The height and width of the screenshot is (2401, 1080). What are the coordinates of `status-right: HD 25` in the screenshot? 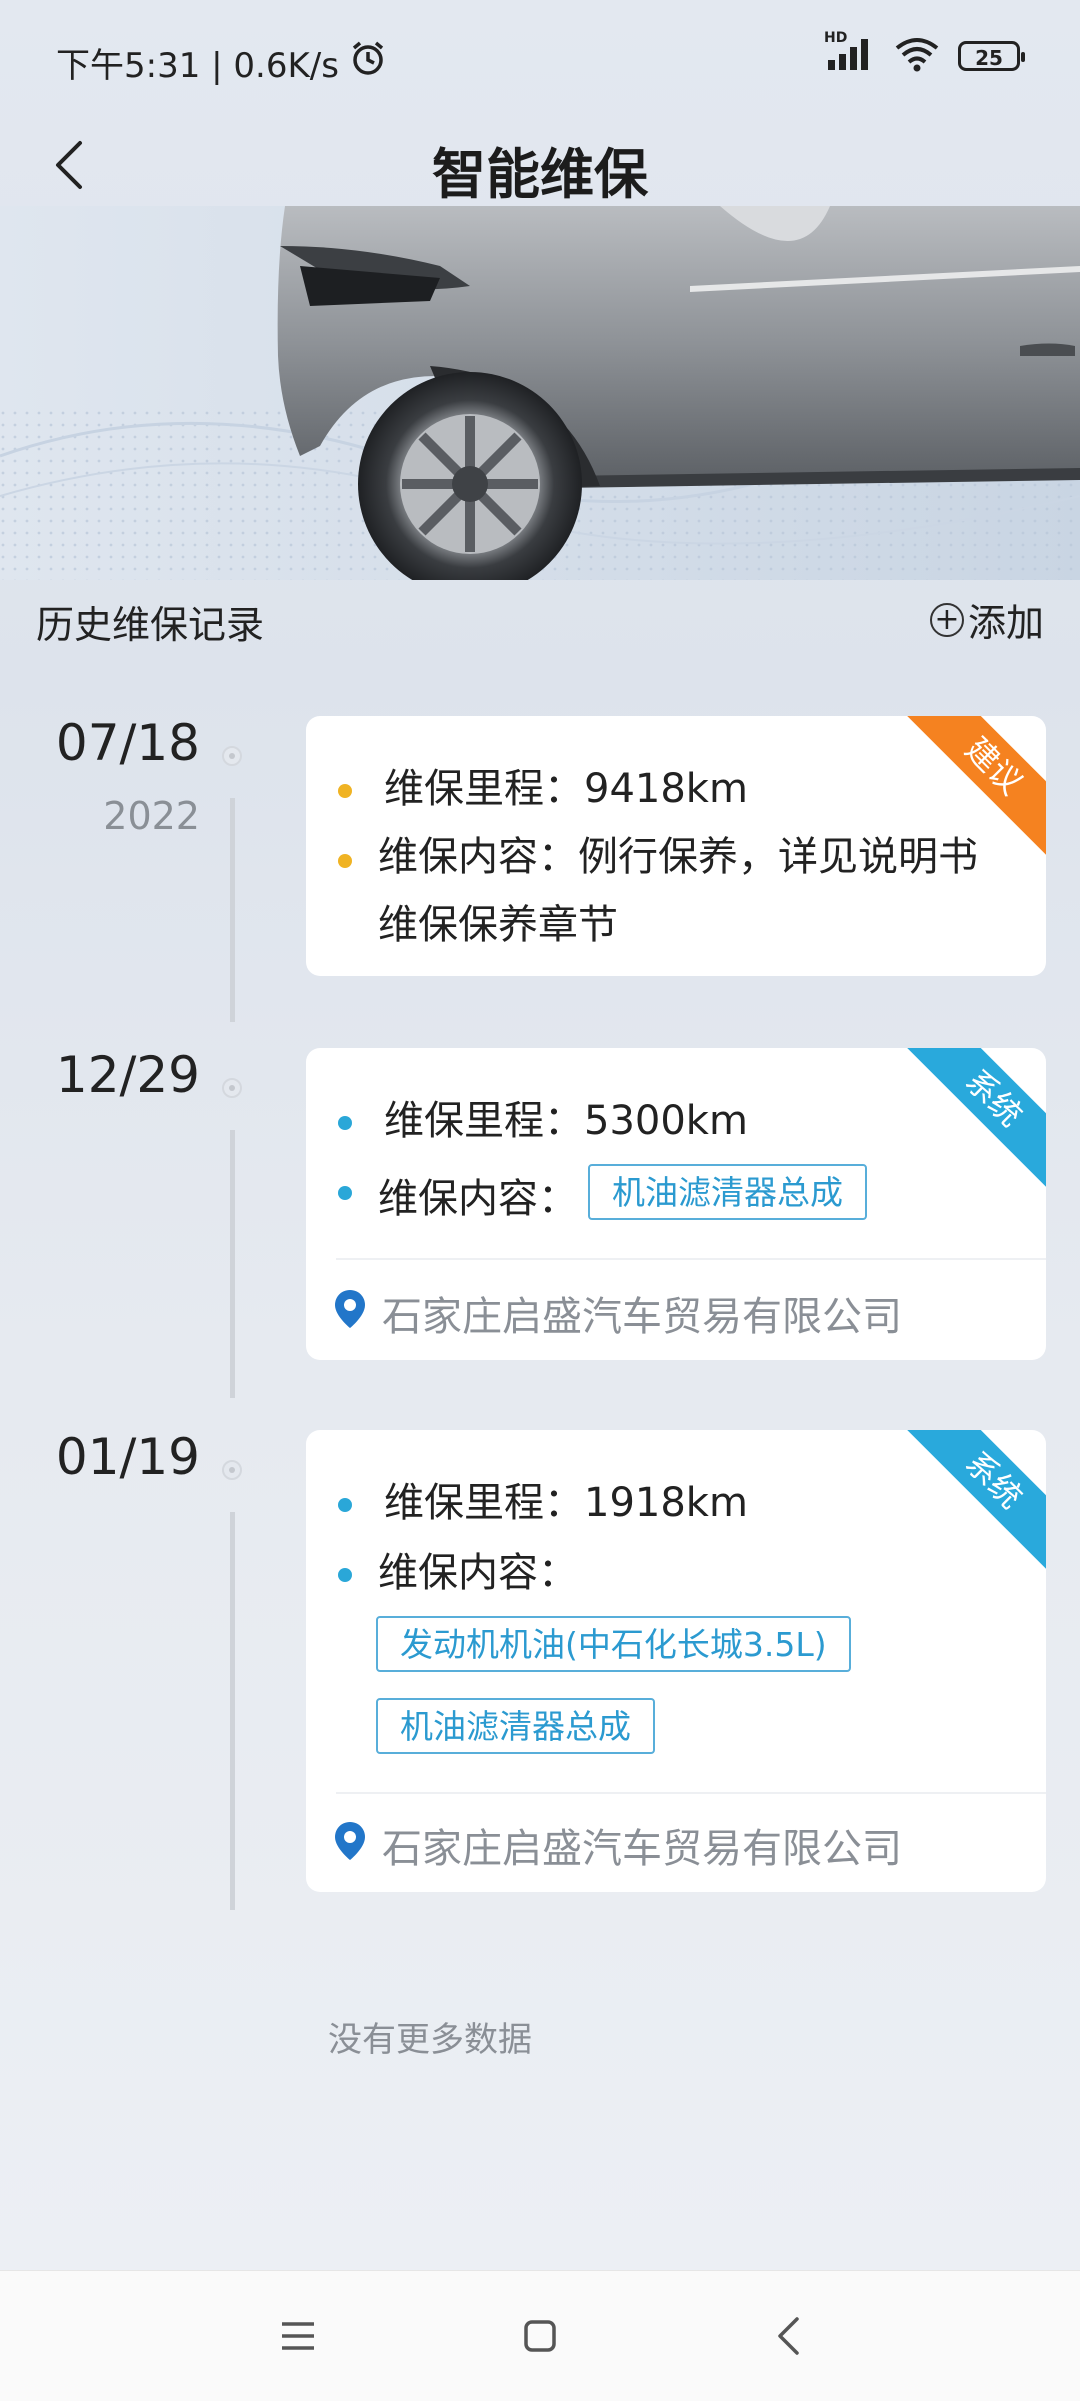 It's located at (924, 53).